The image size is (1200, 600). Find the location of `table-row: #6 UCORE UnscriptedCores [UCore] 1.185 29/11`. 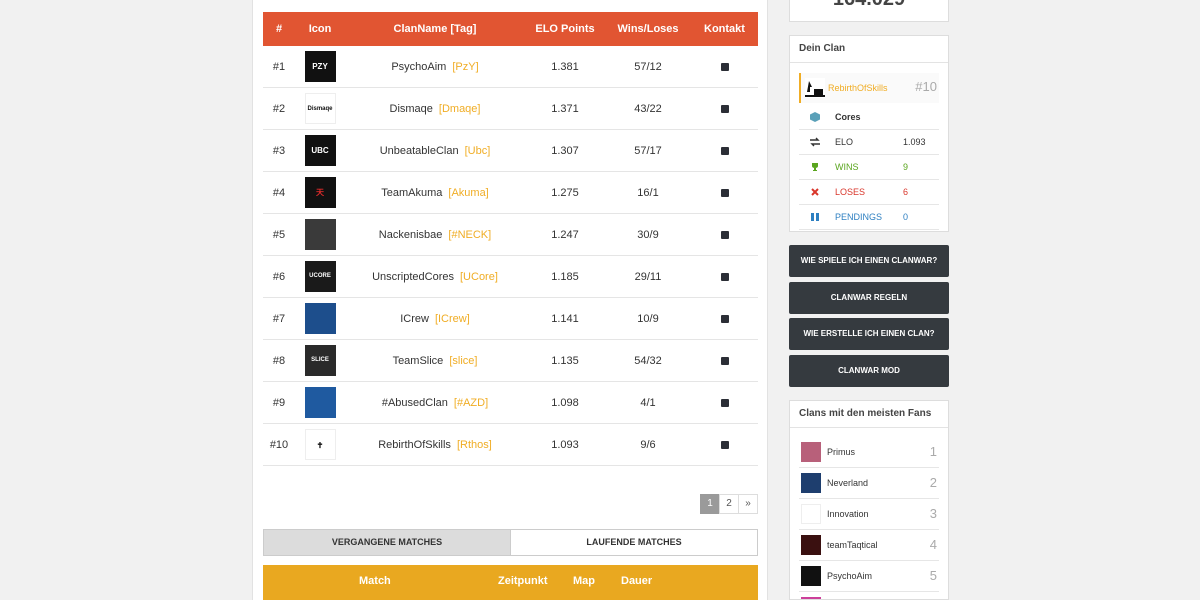

table-row: #6 UCORE UnscriptedCores [UCore] 1.185 29/11 is located at coordinates (510, 276).